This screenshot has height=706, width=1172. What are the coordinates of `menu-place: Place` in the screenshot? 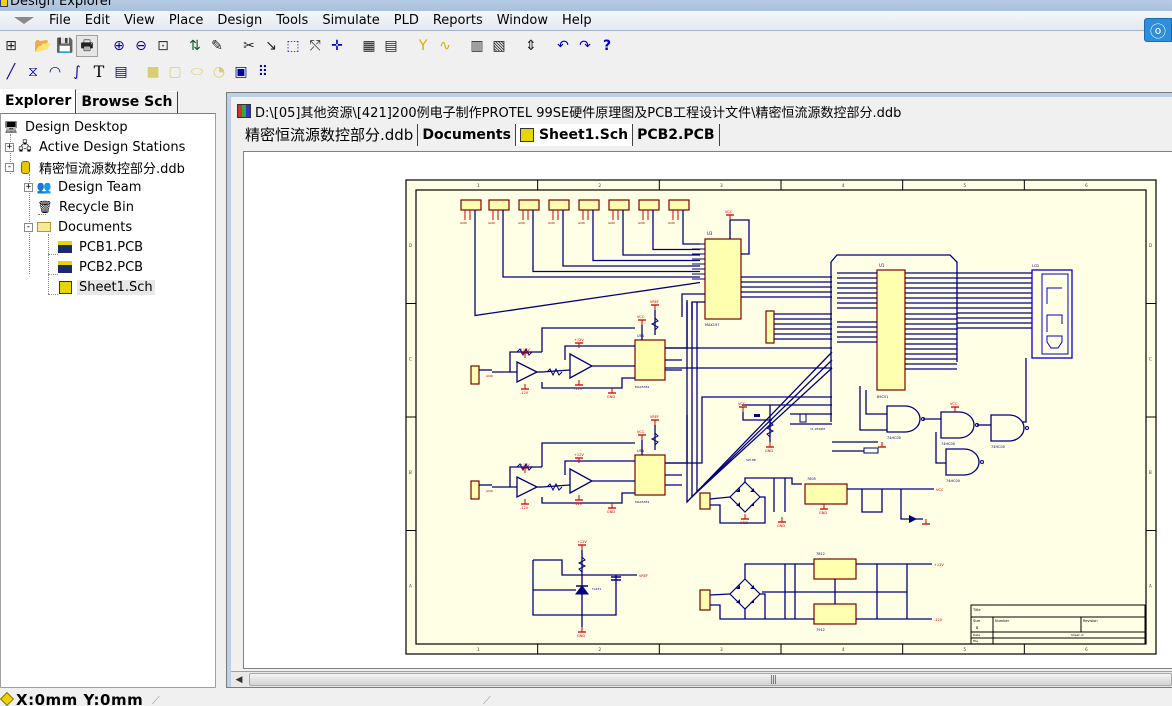 It's located at (186, 21).